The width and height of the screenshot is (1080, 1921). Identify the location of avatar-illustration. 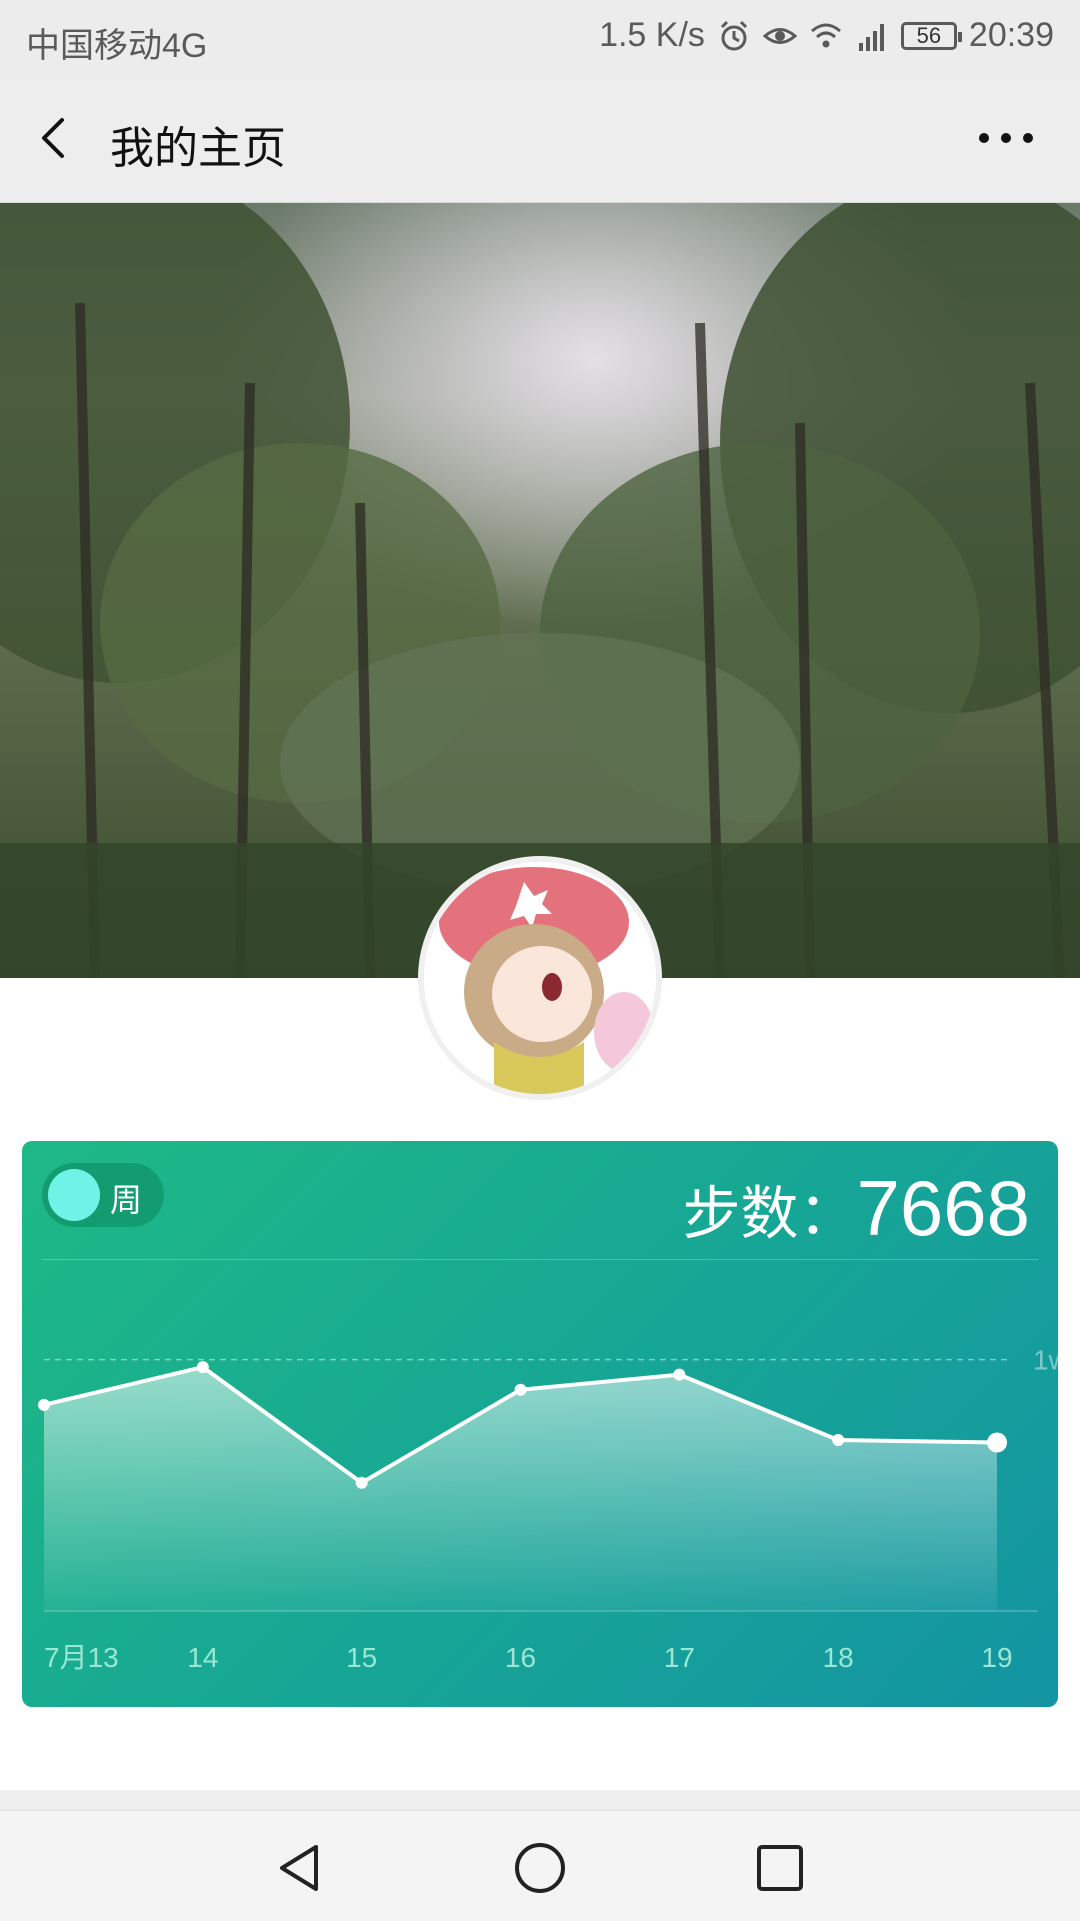
(540, 978).